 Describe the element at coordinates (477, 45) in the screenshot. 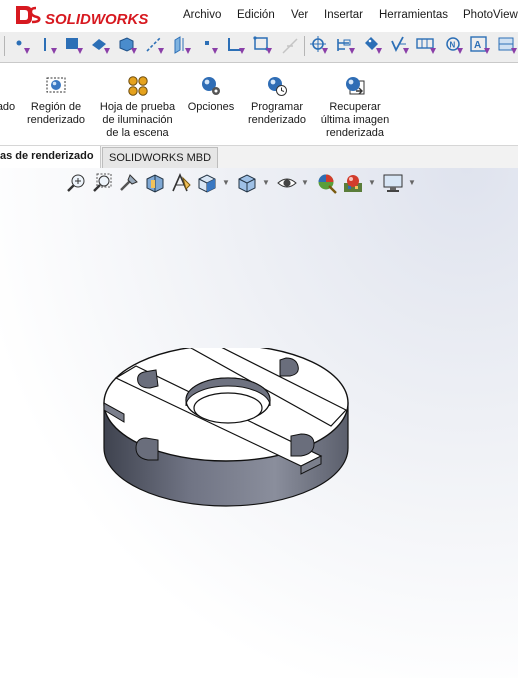

I see `svg-text: A` at that location.